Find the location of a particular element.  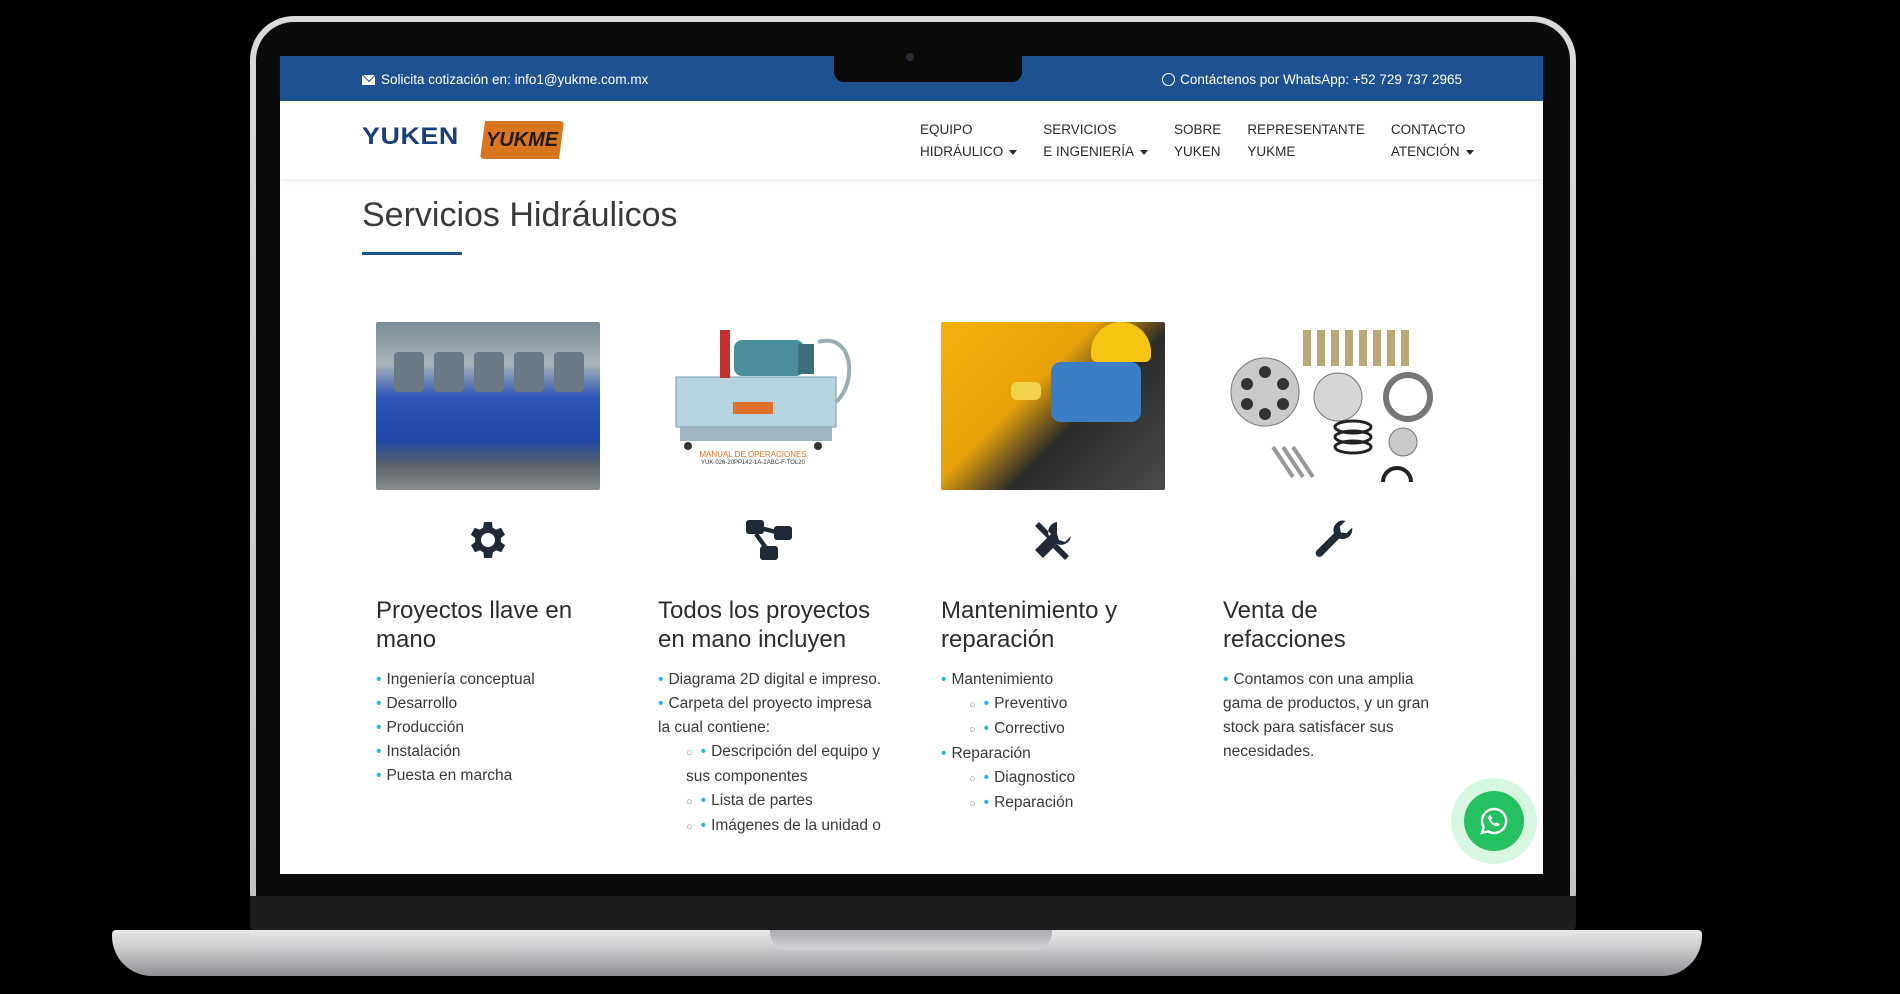

spare-parts-photo is located at coordinates (1335, 406).